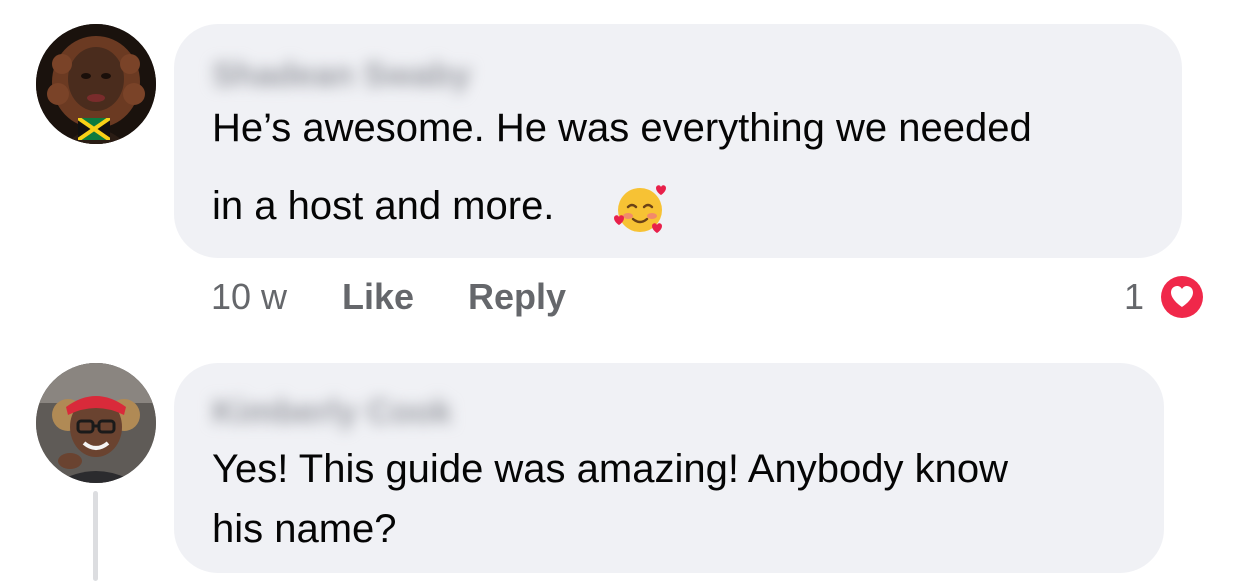 Image resolution: width=1242 pixels, height=581 pixels. What do you see at coordinates (304, 529) in the screenshot?
I see `comment-text: his name?` at bounding box center [304, 529].